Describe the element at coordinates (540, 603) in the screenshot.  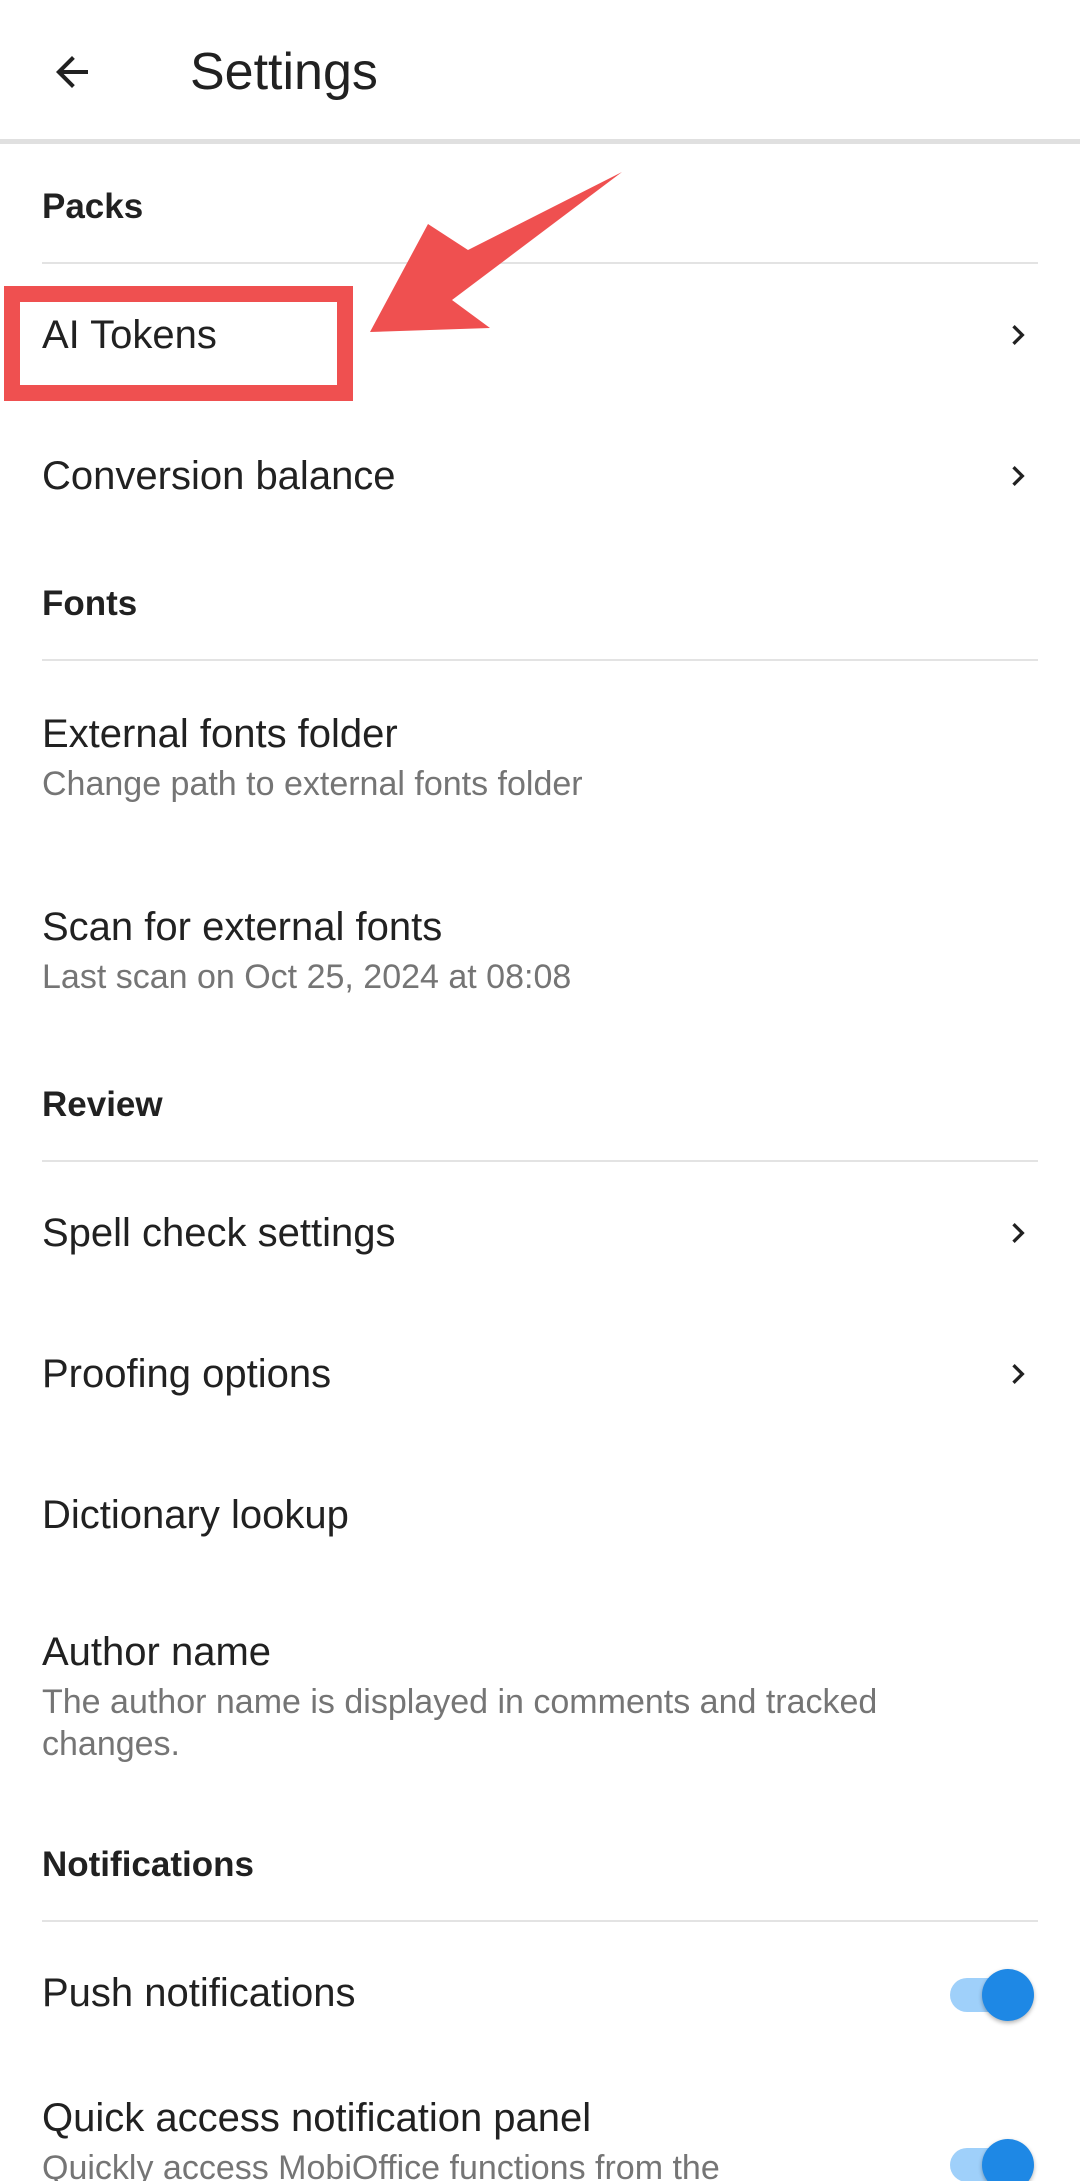
I see `section-header-fonts: Fonts` at that location.